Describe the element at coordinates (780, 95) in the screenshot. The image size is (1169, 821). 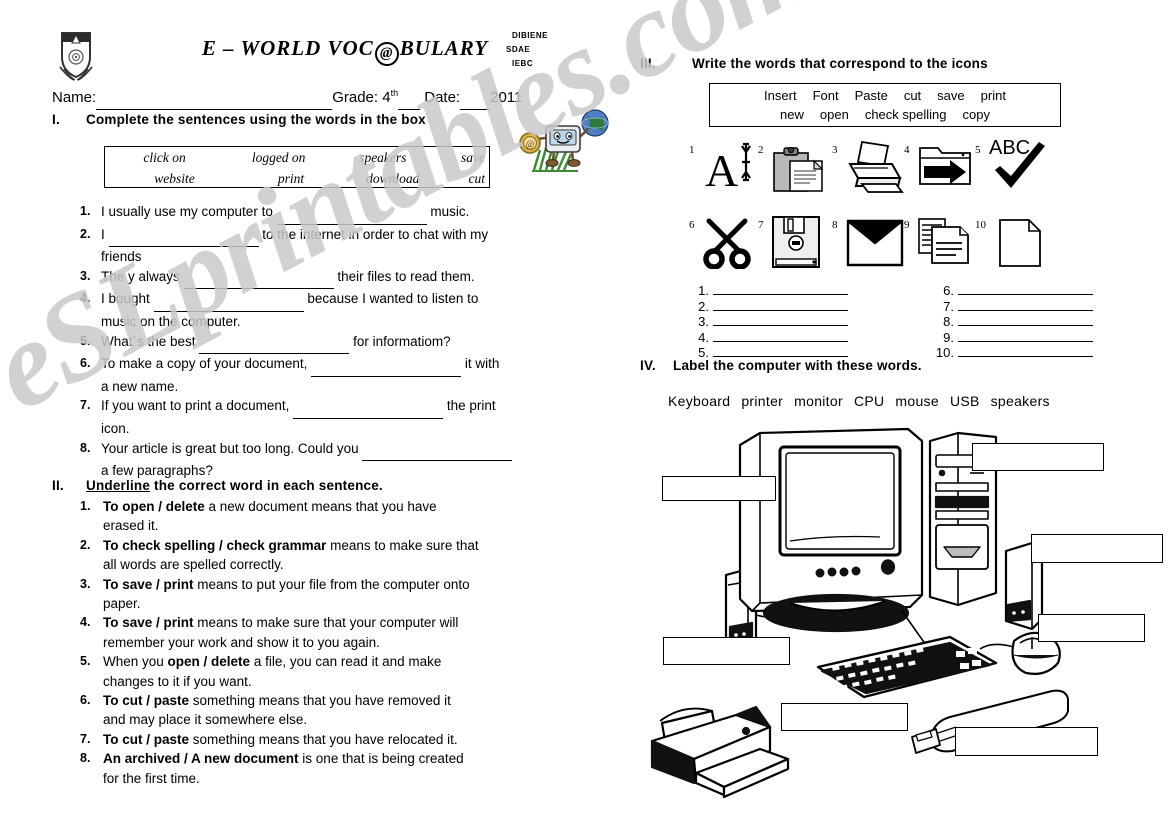
I see `word-insert: Insert` at that location.